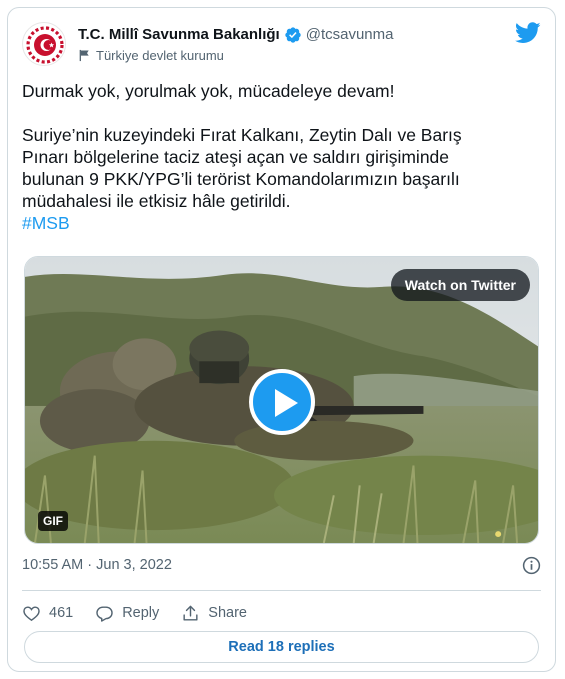  What do you see at coordinates (281, 590) in the screenshot?
I see `divider` at bounding box center [281, 590].